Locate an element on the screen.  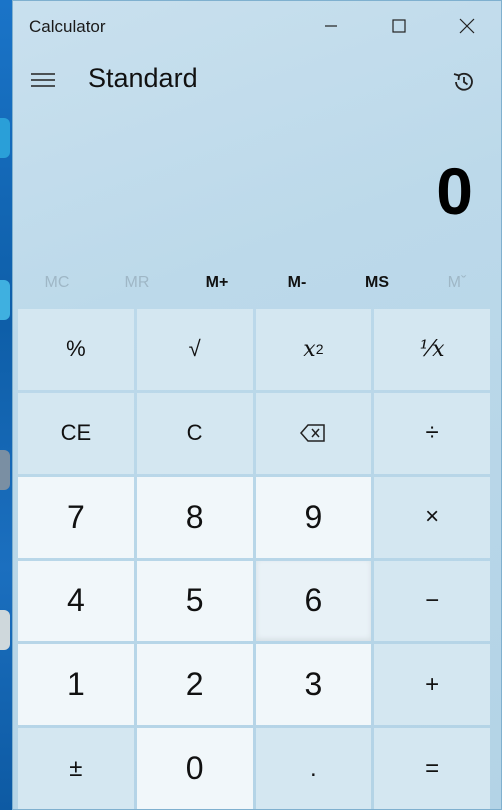
close-icon is located at coordinates (467, 26).